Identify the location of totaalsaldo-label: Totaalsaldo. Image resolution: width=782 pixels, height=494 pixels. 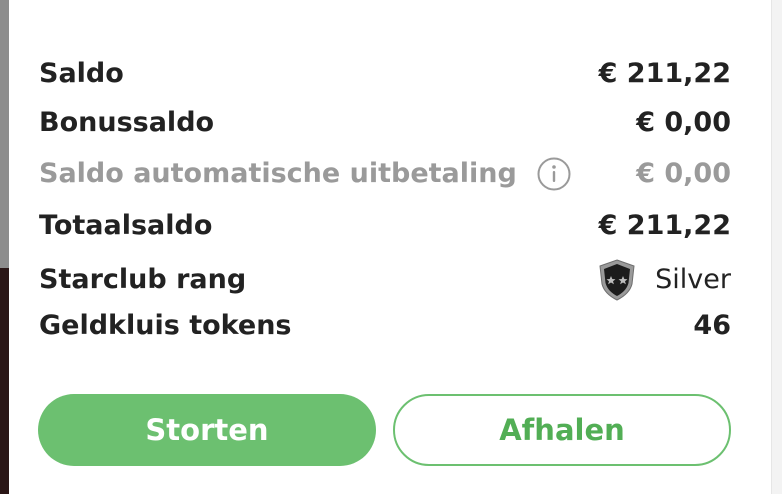
(126, 225).